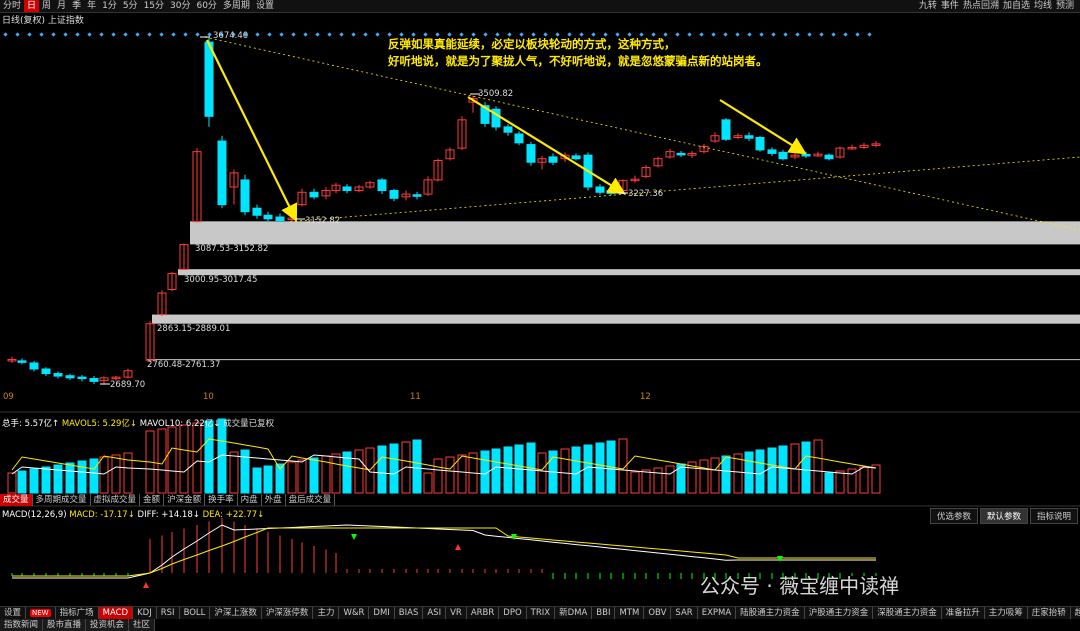  What do you see at coordinates (233, 515) in the screenshot?
I see `macd-dea: DEA: +22.77↓` at bounding box center [233, 515].